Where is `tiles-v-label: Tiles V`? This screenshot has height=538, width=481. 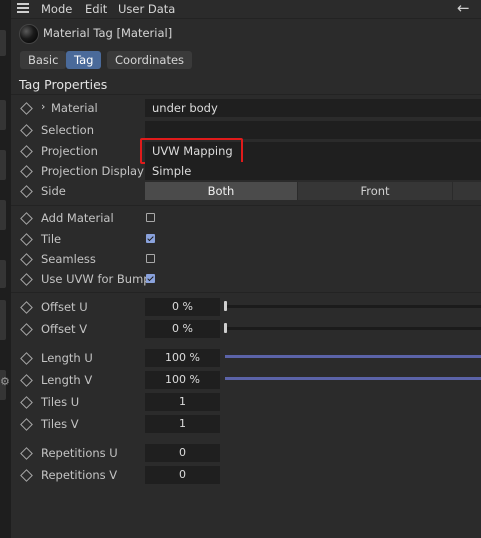
tiles-v-label: Tiles V is located at coordinates (60, 424).